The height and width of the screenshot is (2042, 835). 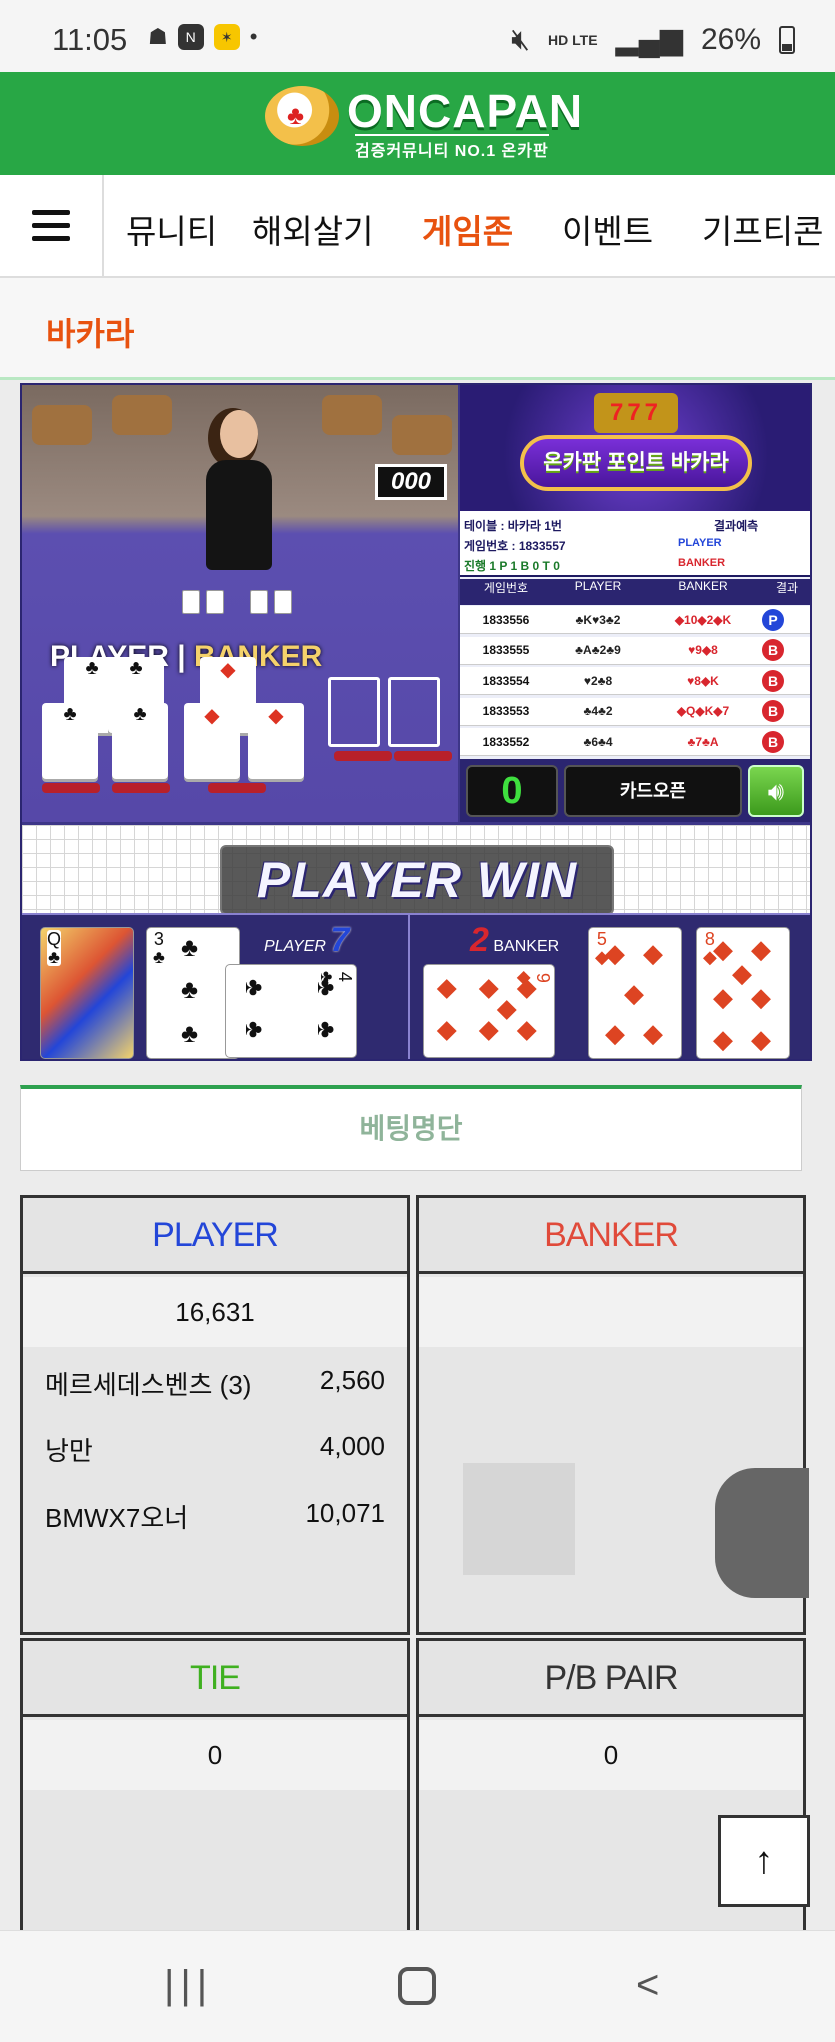 I want to click on history-player-cards: ♣4♣2, so click(x=598, y=711).